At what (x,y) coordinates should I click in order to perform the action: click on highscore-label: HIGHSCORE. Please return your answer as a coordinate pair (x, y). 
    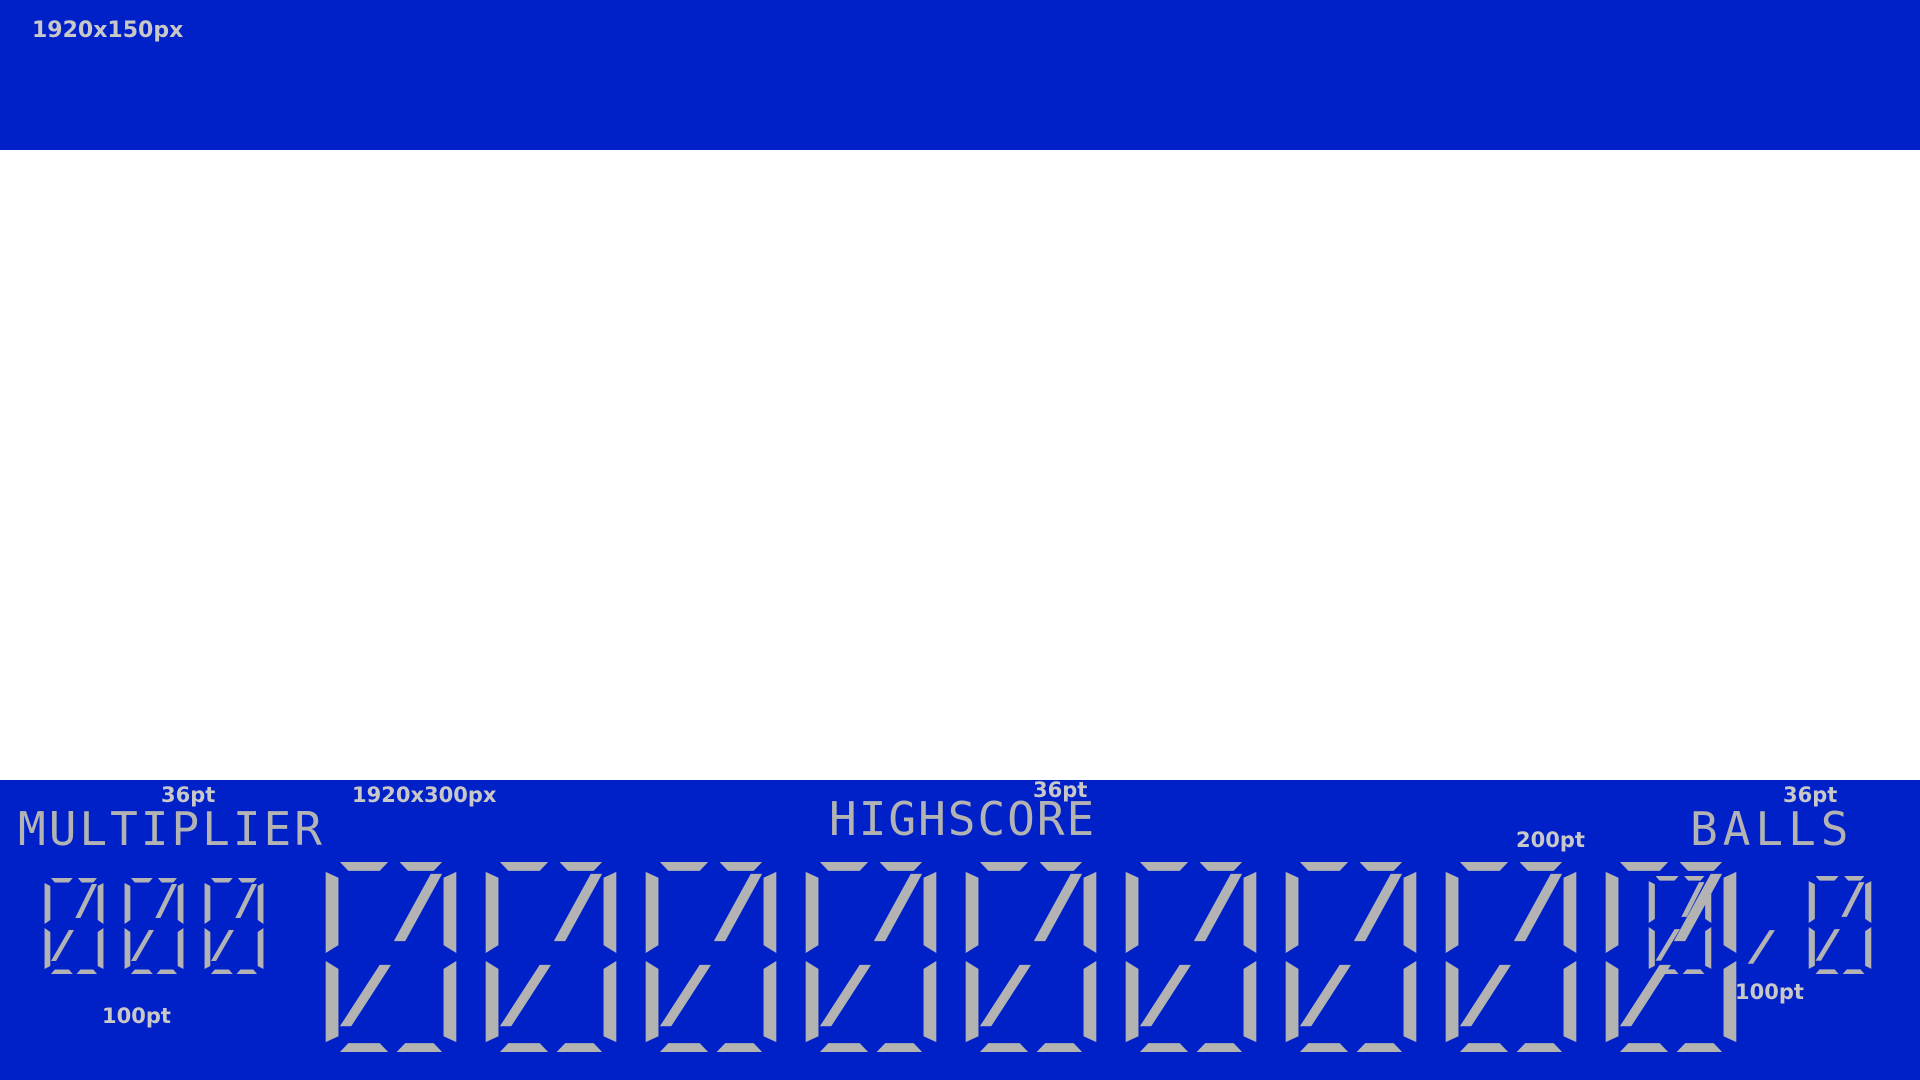
    Looking at the image, I should click on (963, 819).